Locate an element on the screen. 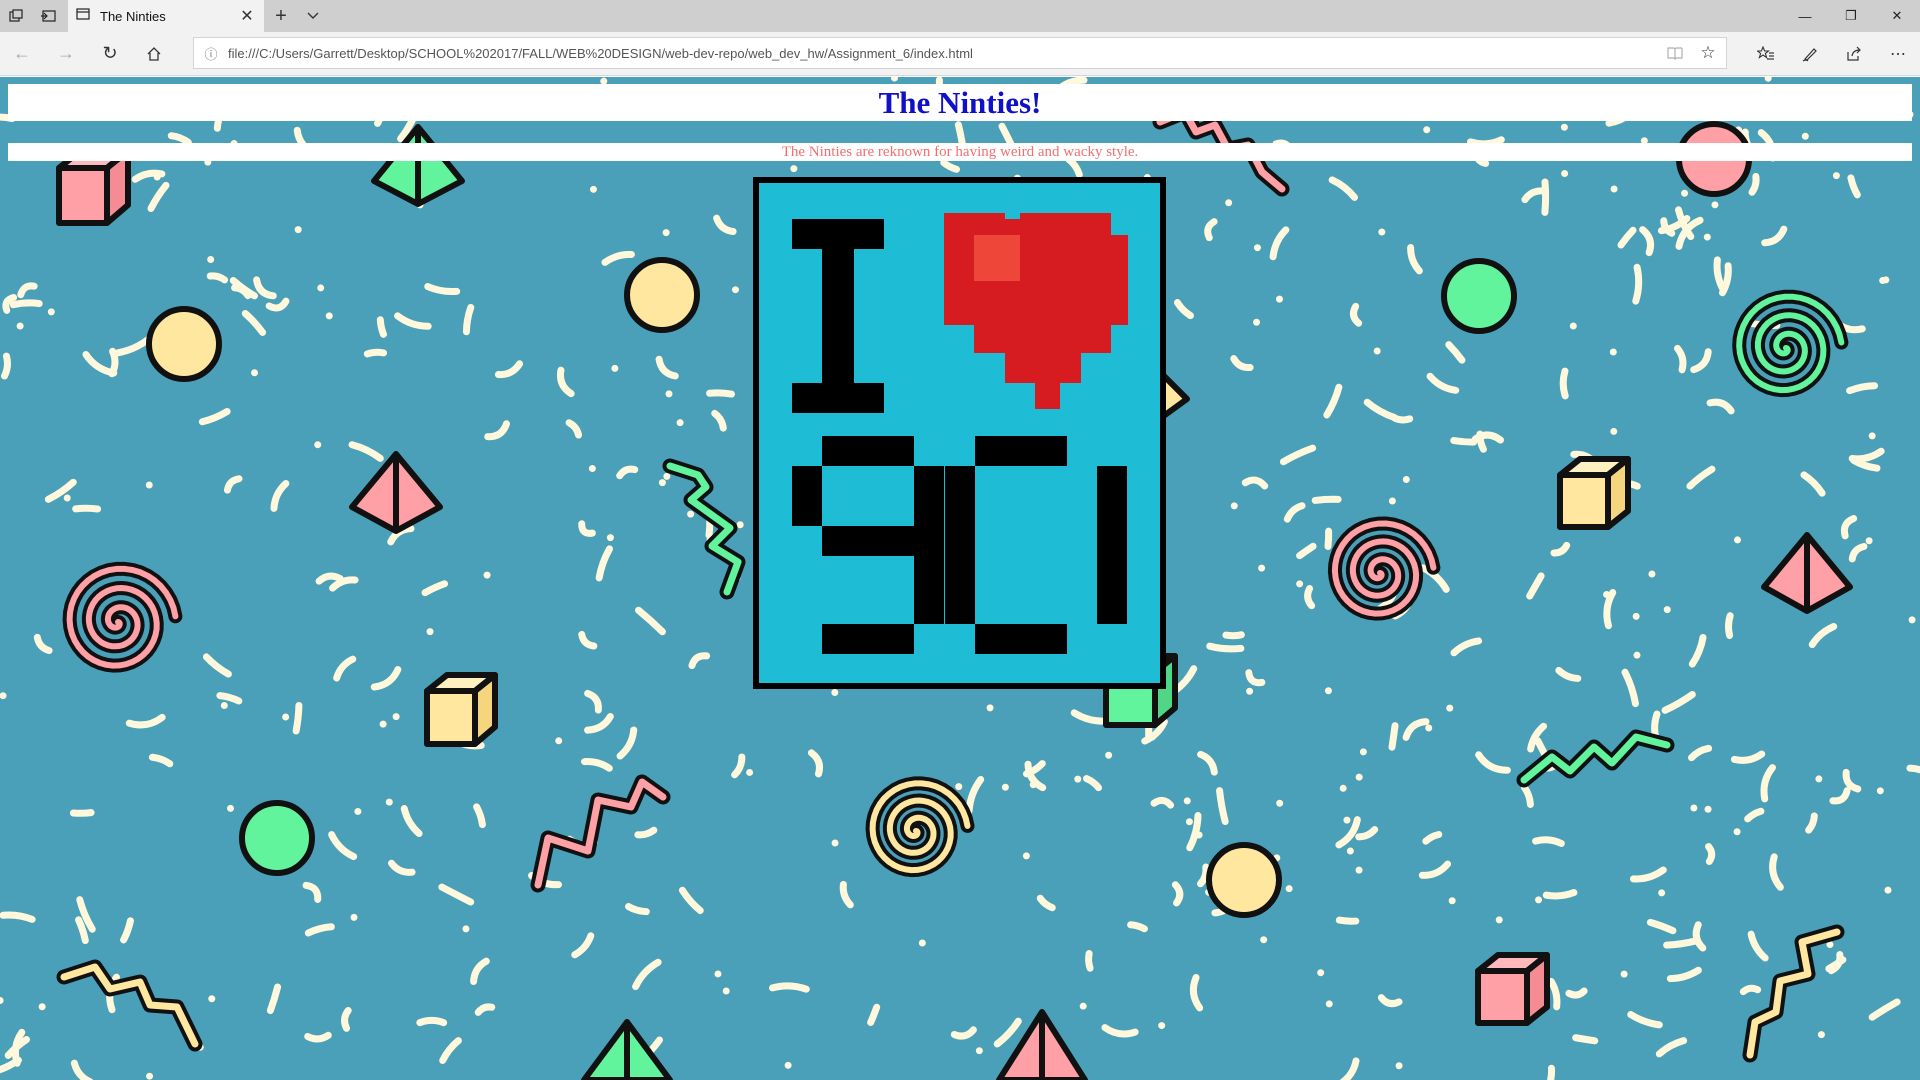 Image resolution: width=1920 pixels, height=1080 pixels. more-icon: ⋯ is located at coordinates (1898, 54).